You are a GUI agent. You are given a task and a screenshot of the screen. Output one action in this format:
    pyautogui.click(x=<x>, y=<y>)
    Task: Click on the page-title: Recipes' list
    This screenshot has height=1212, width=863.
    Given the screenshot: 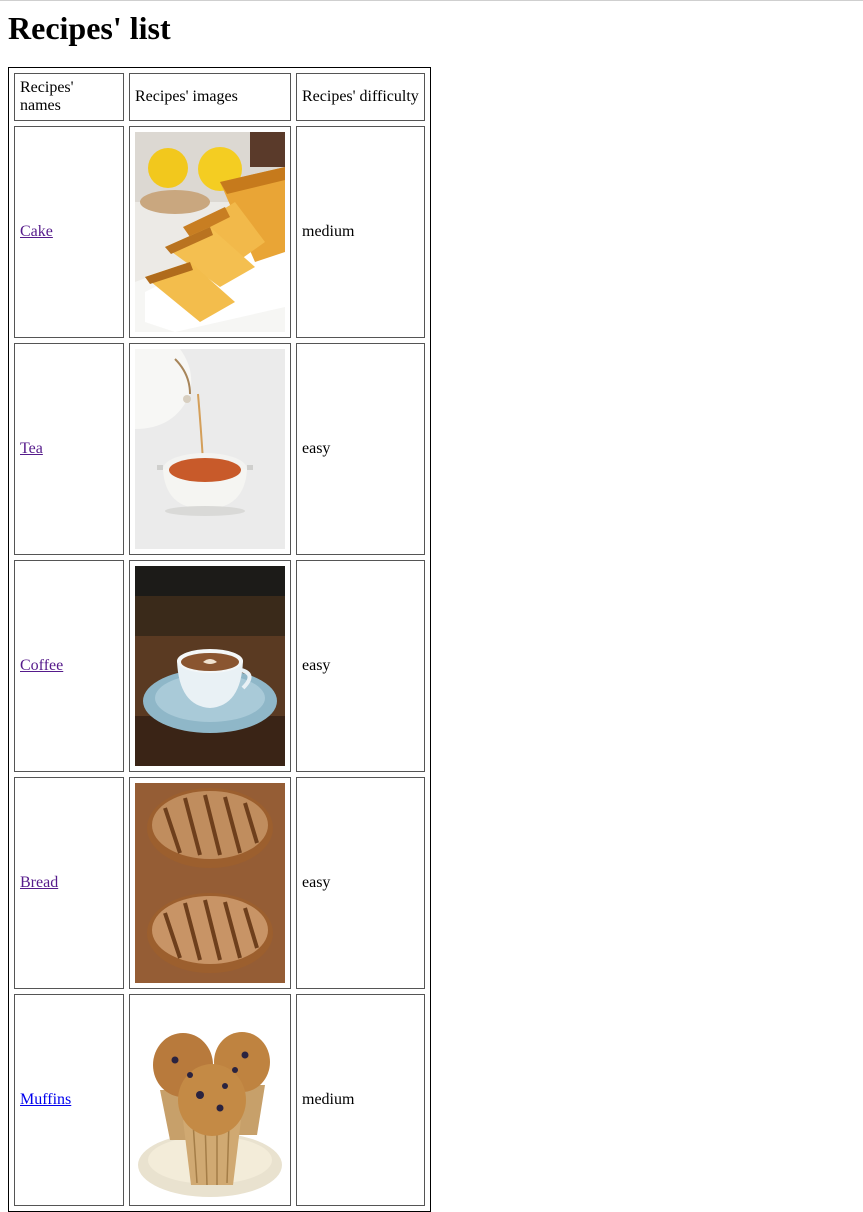 What is the action you would take?
    pyautogui.click(x=89, y=28)
    